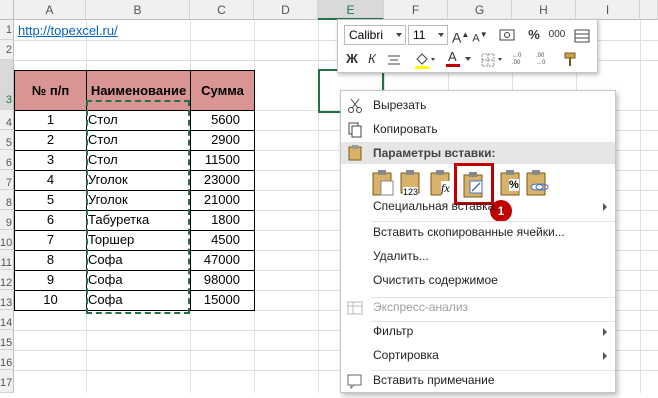  What do you see at coordinates (7, 300) in the screenshot?
I see `row-header-13: 13` at bounding box center [7, 300].